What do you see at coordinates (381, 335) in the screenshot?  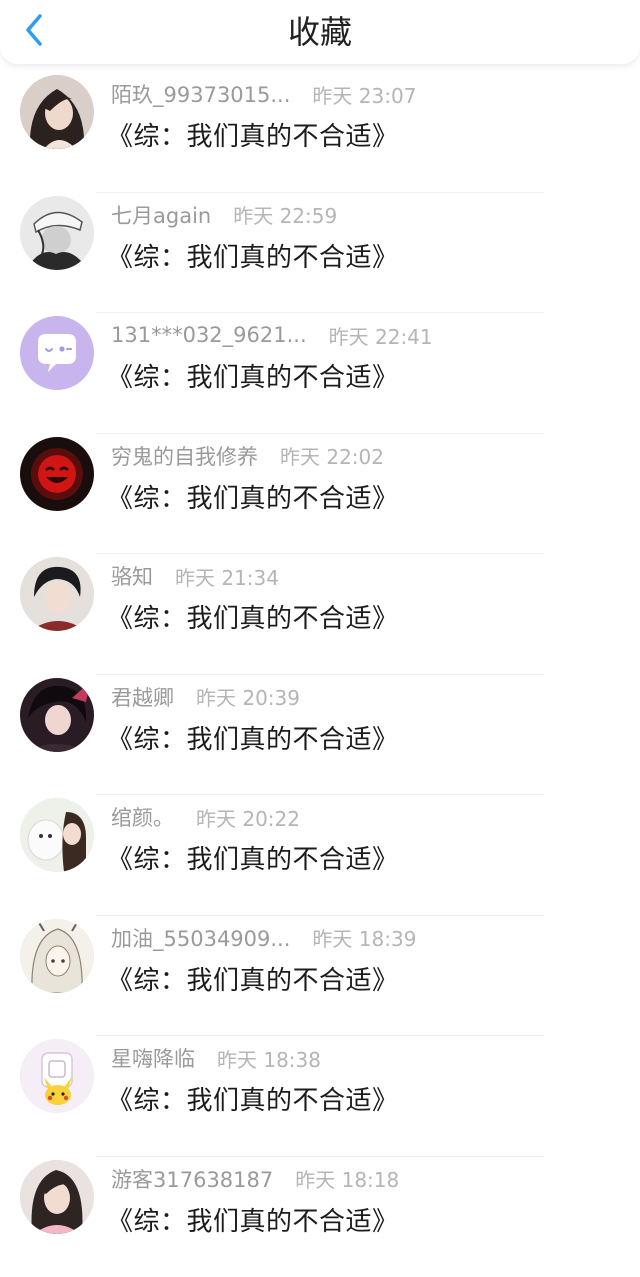 I see `timestamp: 昨天 22:41` at bounding box center [381, 335].